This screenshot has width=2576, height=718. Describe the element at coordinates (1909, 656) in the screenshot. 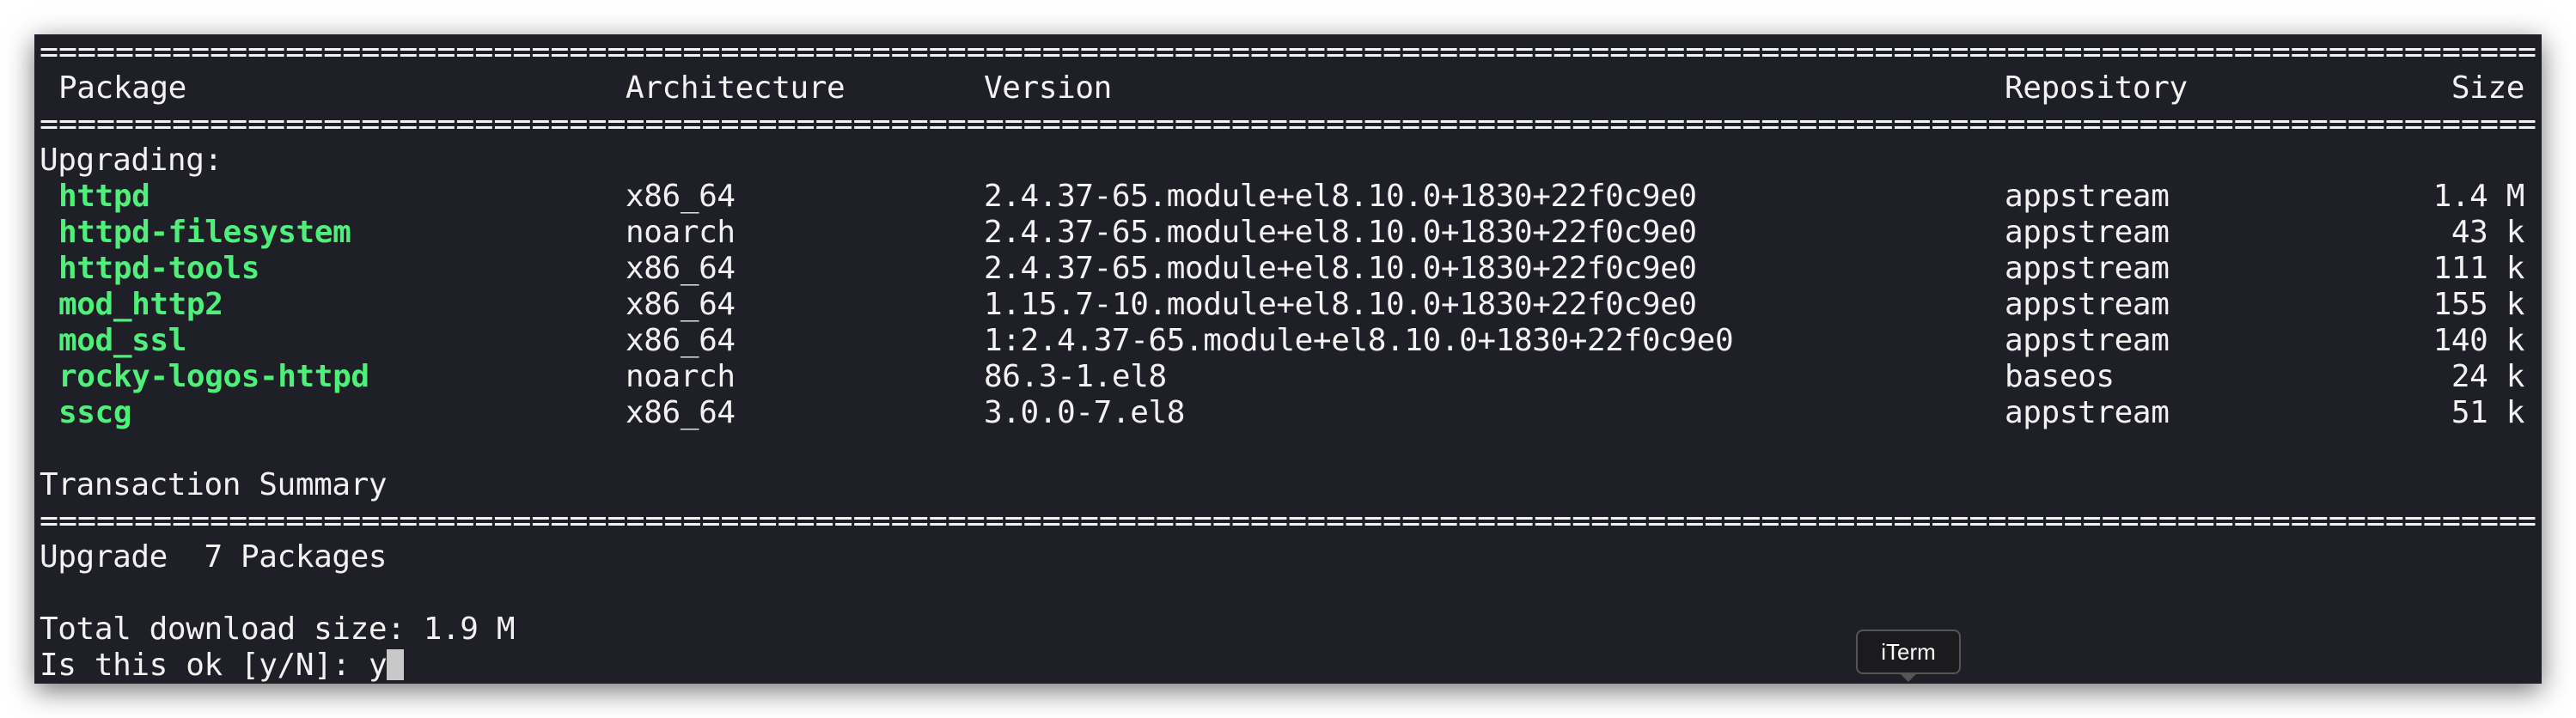

I see `iterm-tooltip: iTerm` at that location.